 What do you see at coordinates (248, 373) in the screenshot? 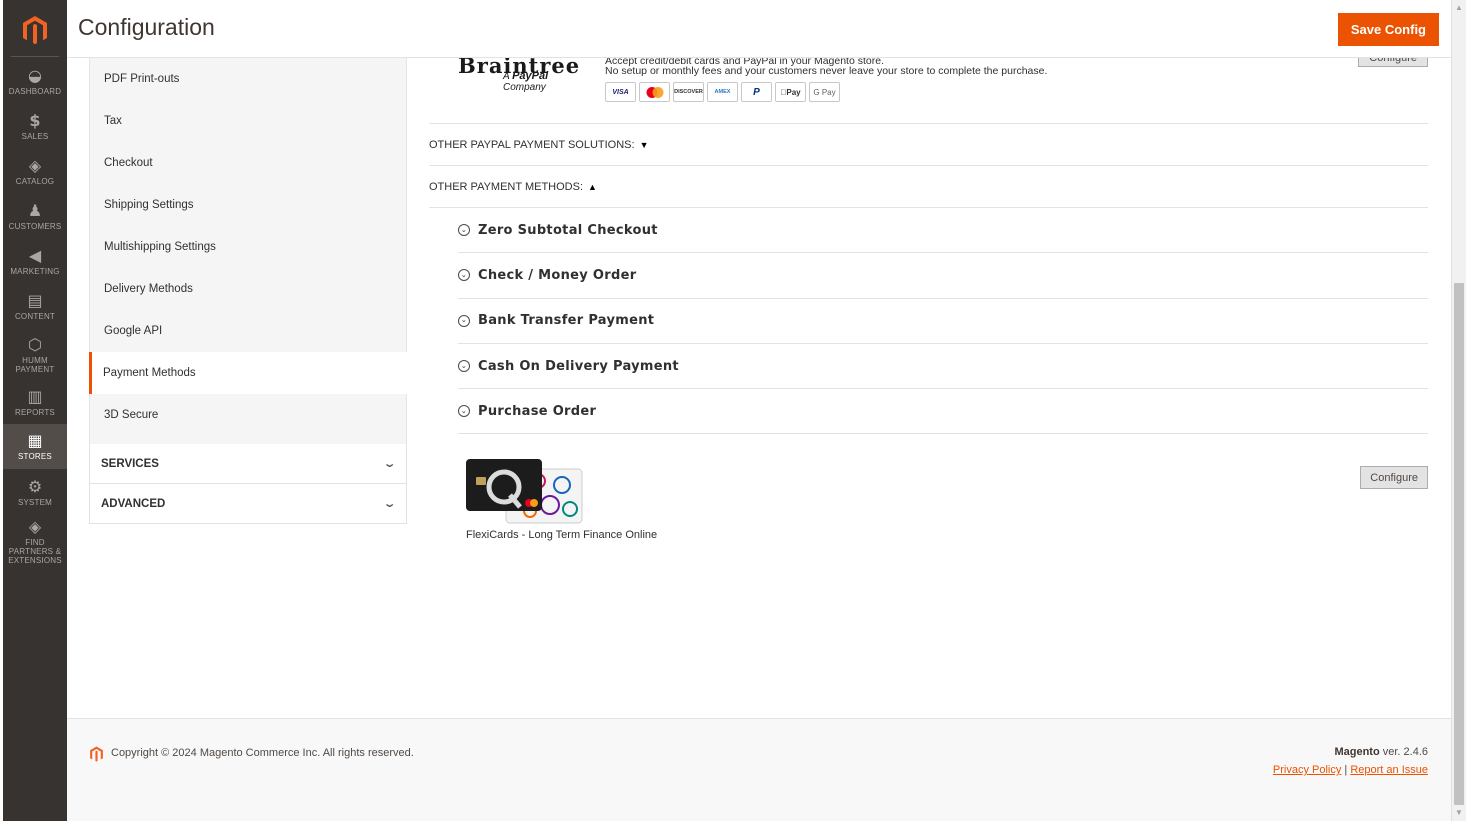
I see `tab-payment-methods: Payment Methods` at bounding box center [248, 373].